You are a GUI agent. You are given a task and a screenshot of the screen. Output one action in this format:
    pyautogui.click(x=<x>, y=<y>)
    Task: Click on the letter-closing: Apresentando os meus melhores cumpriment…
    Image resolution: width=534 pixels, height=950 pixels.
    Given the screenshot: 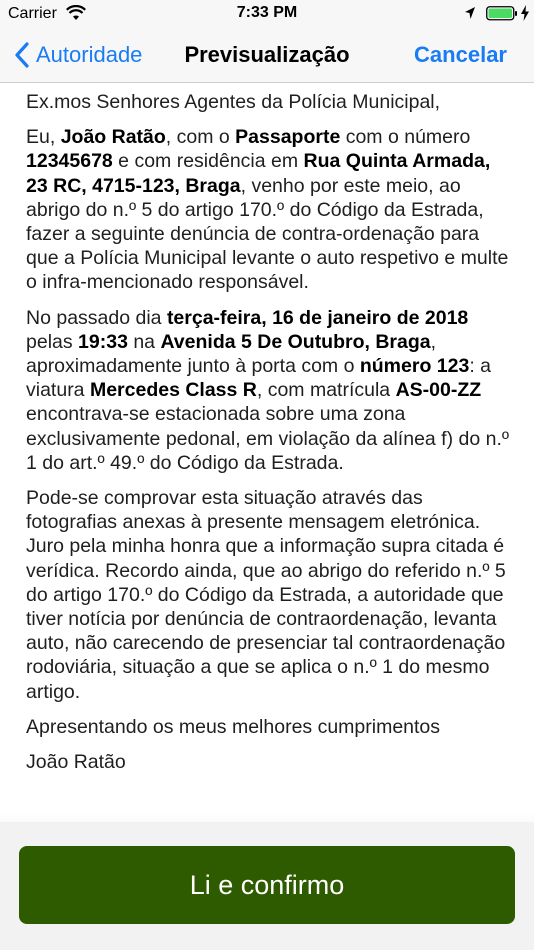 What is the action you would take?
    pyautogui.click(x=233, y=726)
    